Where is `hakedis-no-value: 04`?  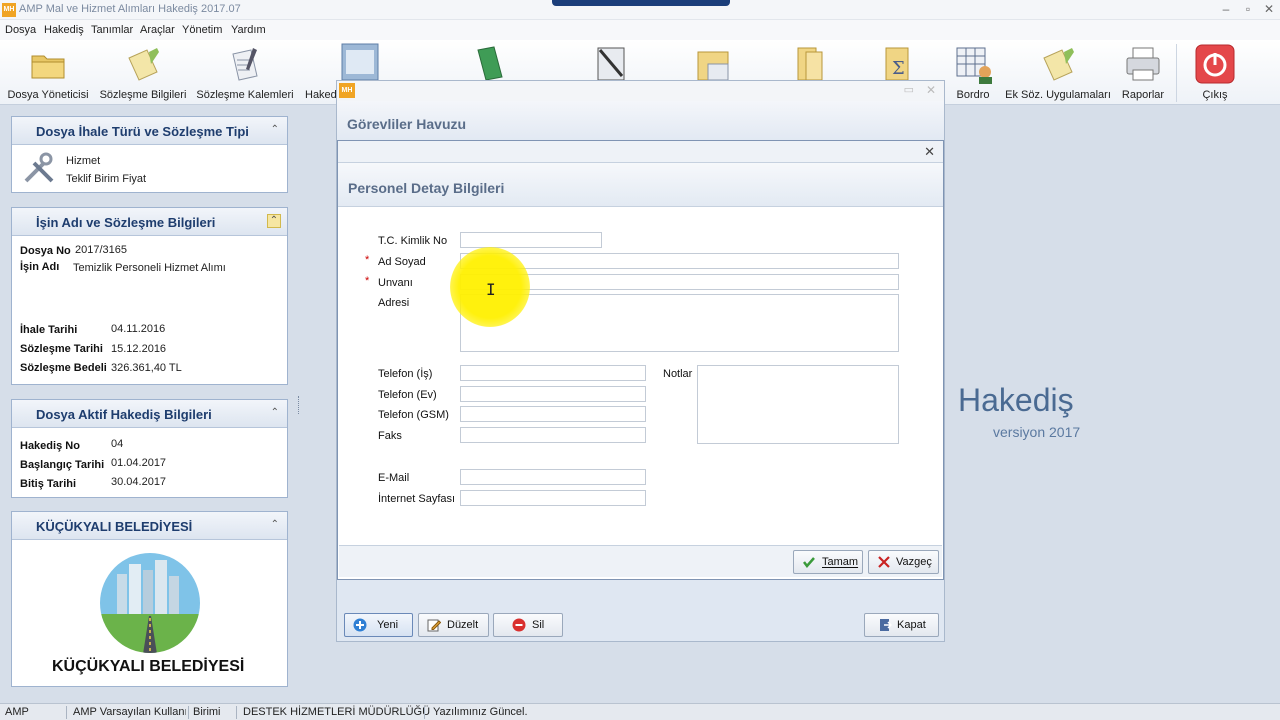
hakedis-no-value: 04 is located at coordinates (117, 444).